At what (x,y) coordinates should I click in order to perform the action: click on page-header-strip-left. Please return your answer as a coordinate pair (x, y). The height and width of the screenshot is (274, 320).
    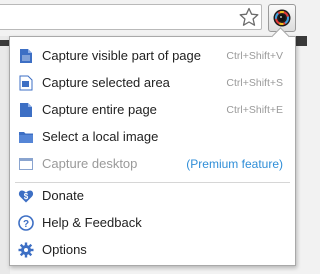
    Looking at the image, I should click on (4, 43).